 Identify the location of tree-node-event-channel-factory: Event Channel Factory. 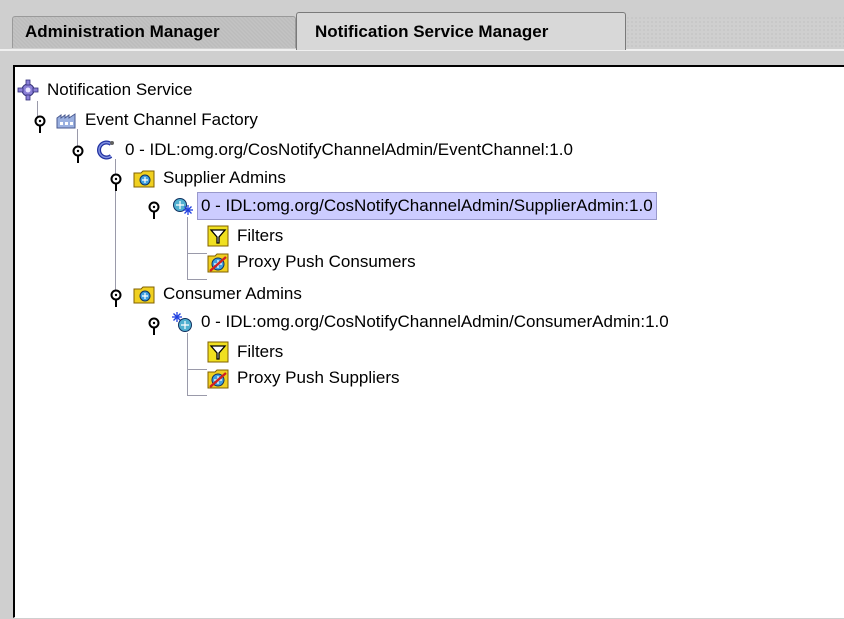
(158, 120).